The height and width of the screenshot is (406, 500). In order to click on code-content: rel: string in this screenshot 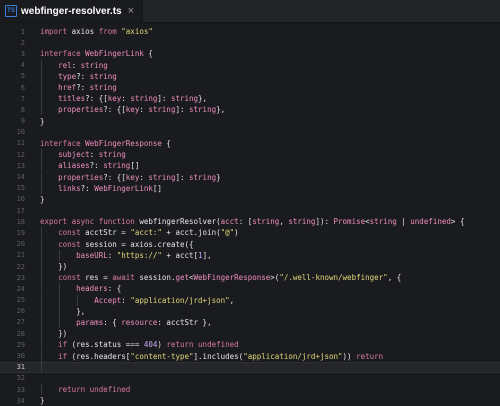, I will do `click(74, 65)`.